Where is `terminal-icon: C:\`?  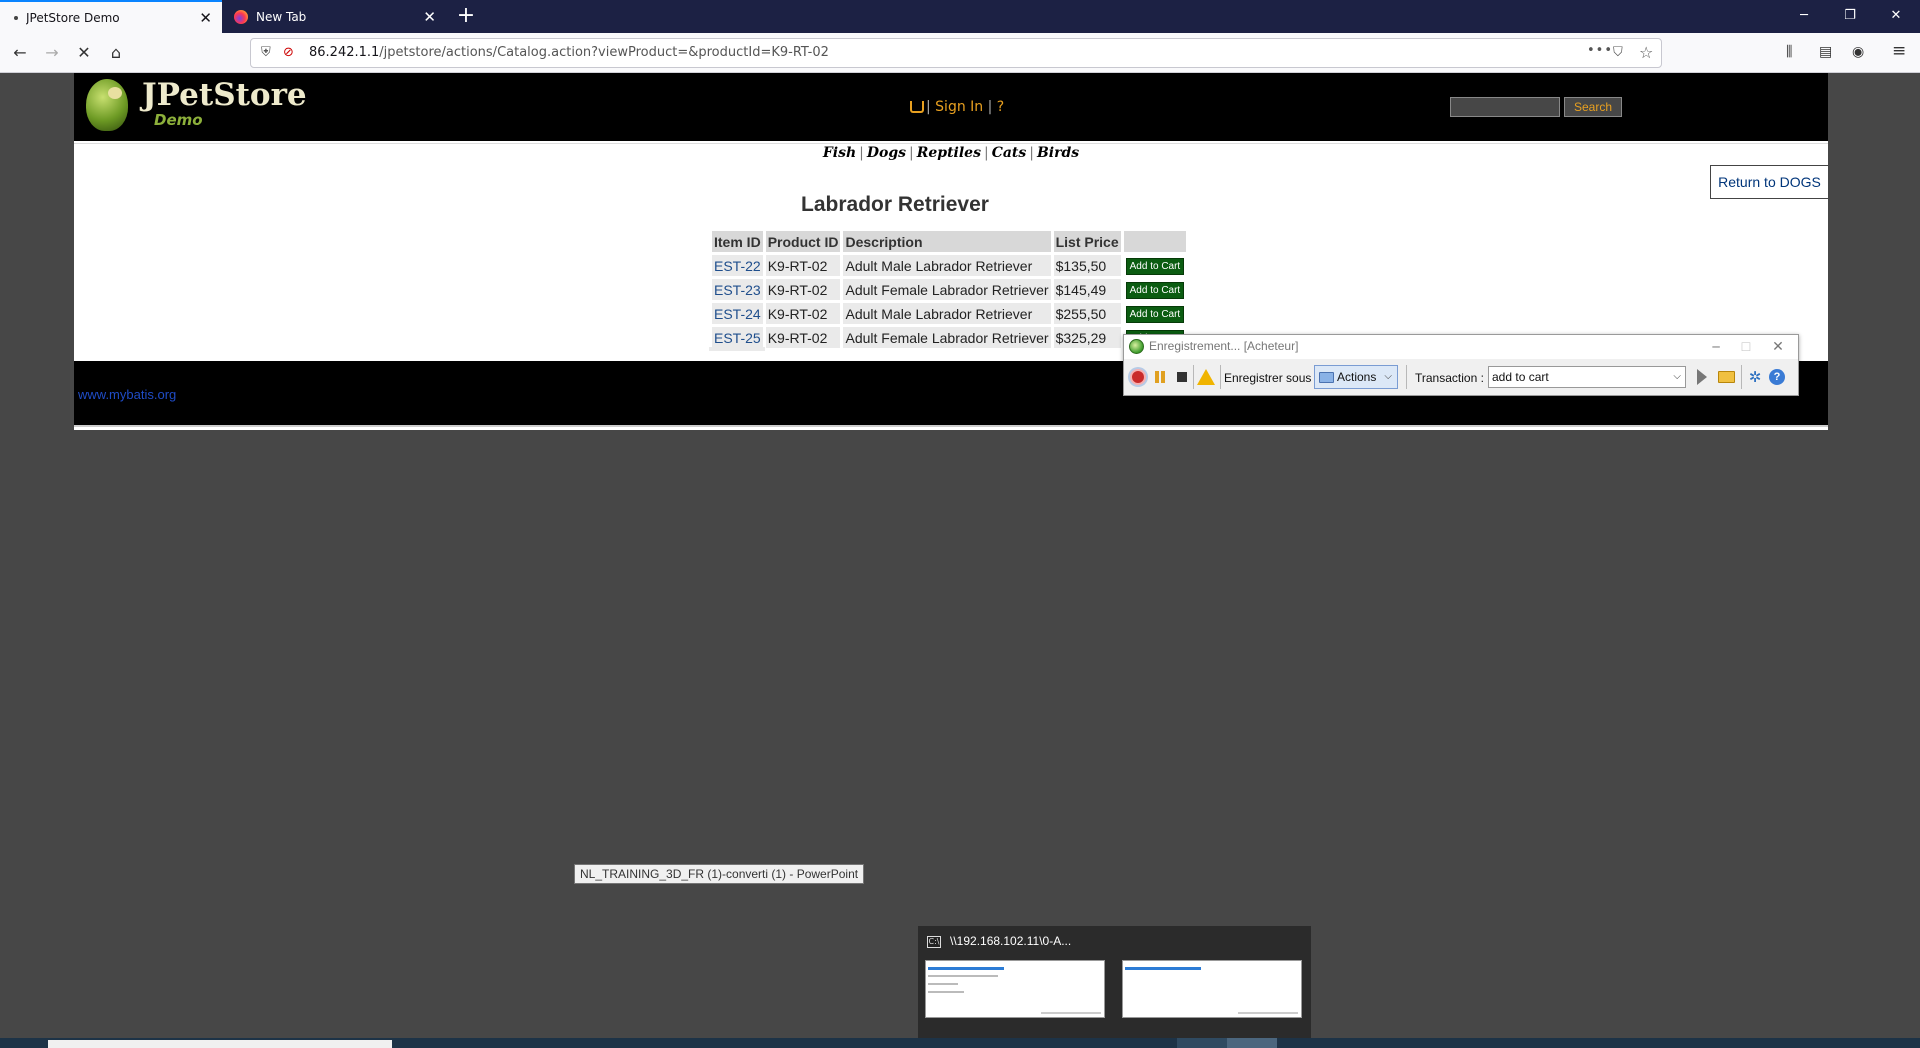
terminal-icon: C:\ is located at coordinates (934, 942).